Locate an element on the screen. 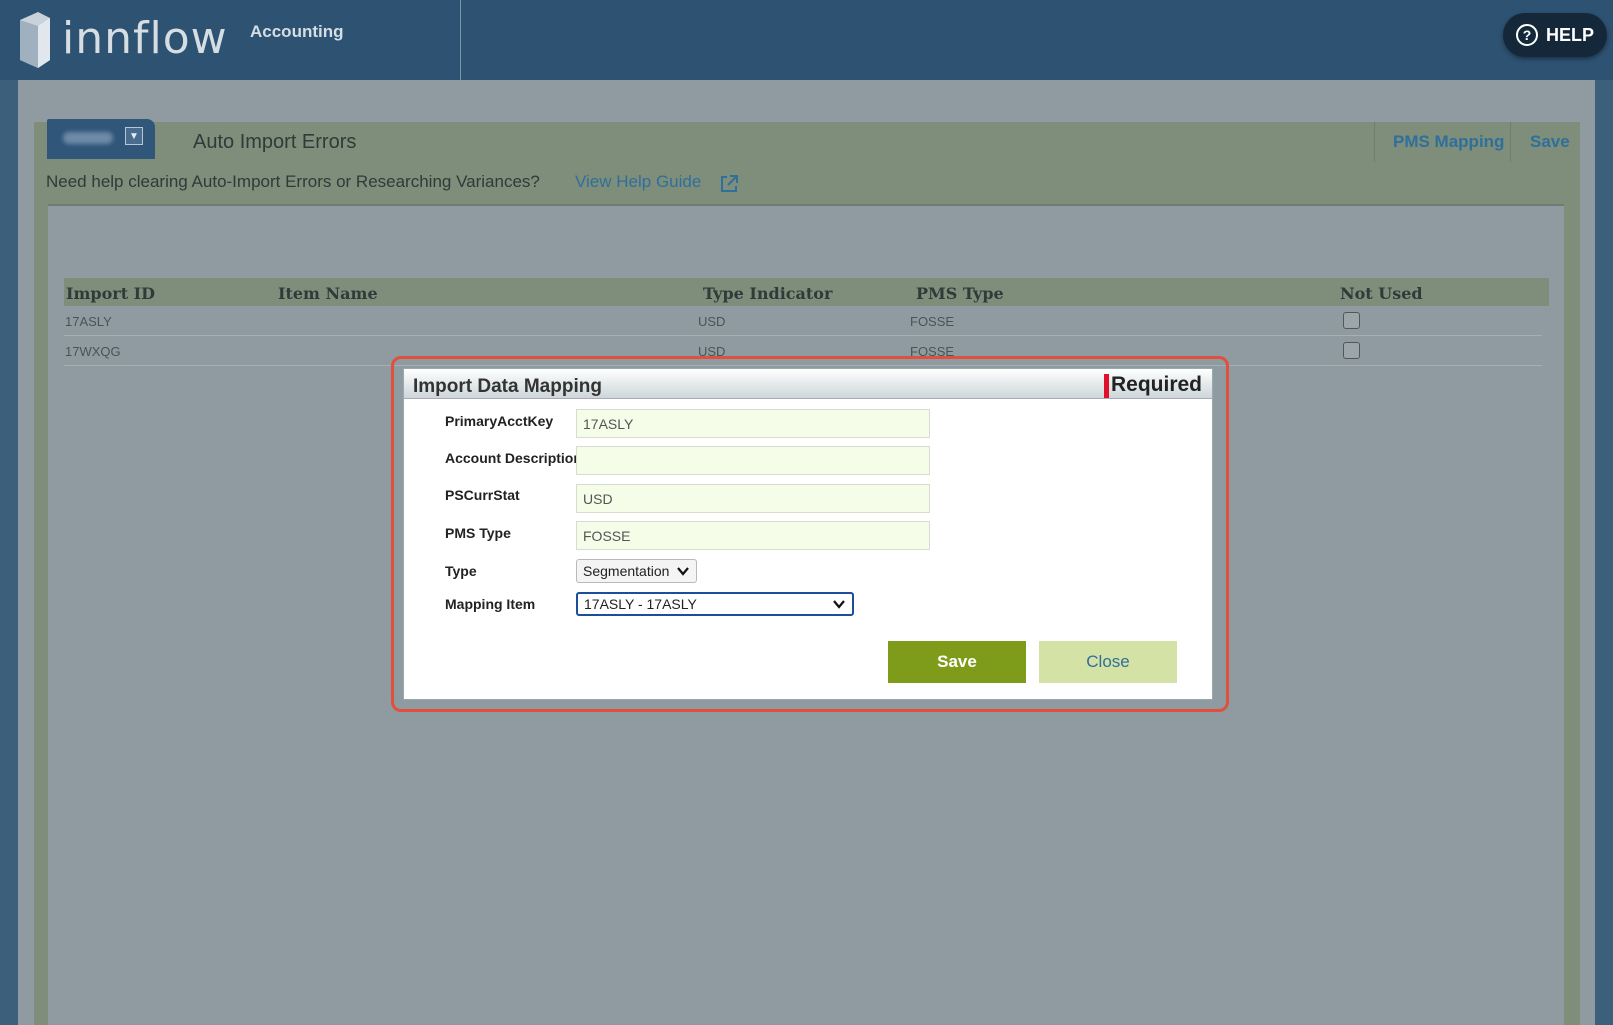 This screenshot has width=1613, height=1025. page-title: Auto Import Errors is located at coordinates (275, 142).